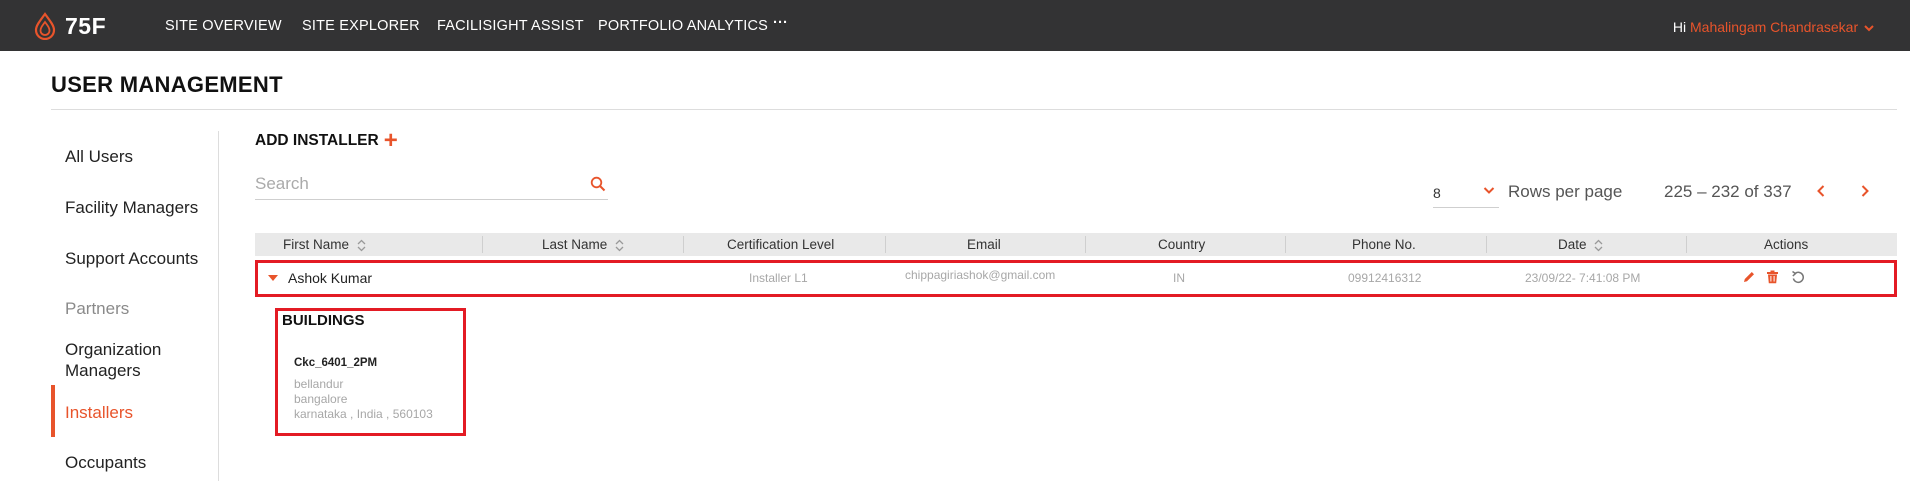  What do you see at coordinates (415, 184) in the screenshot?
I see `search-input` at bounding box center [415, 184].